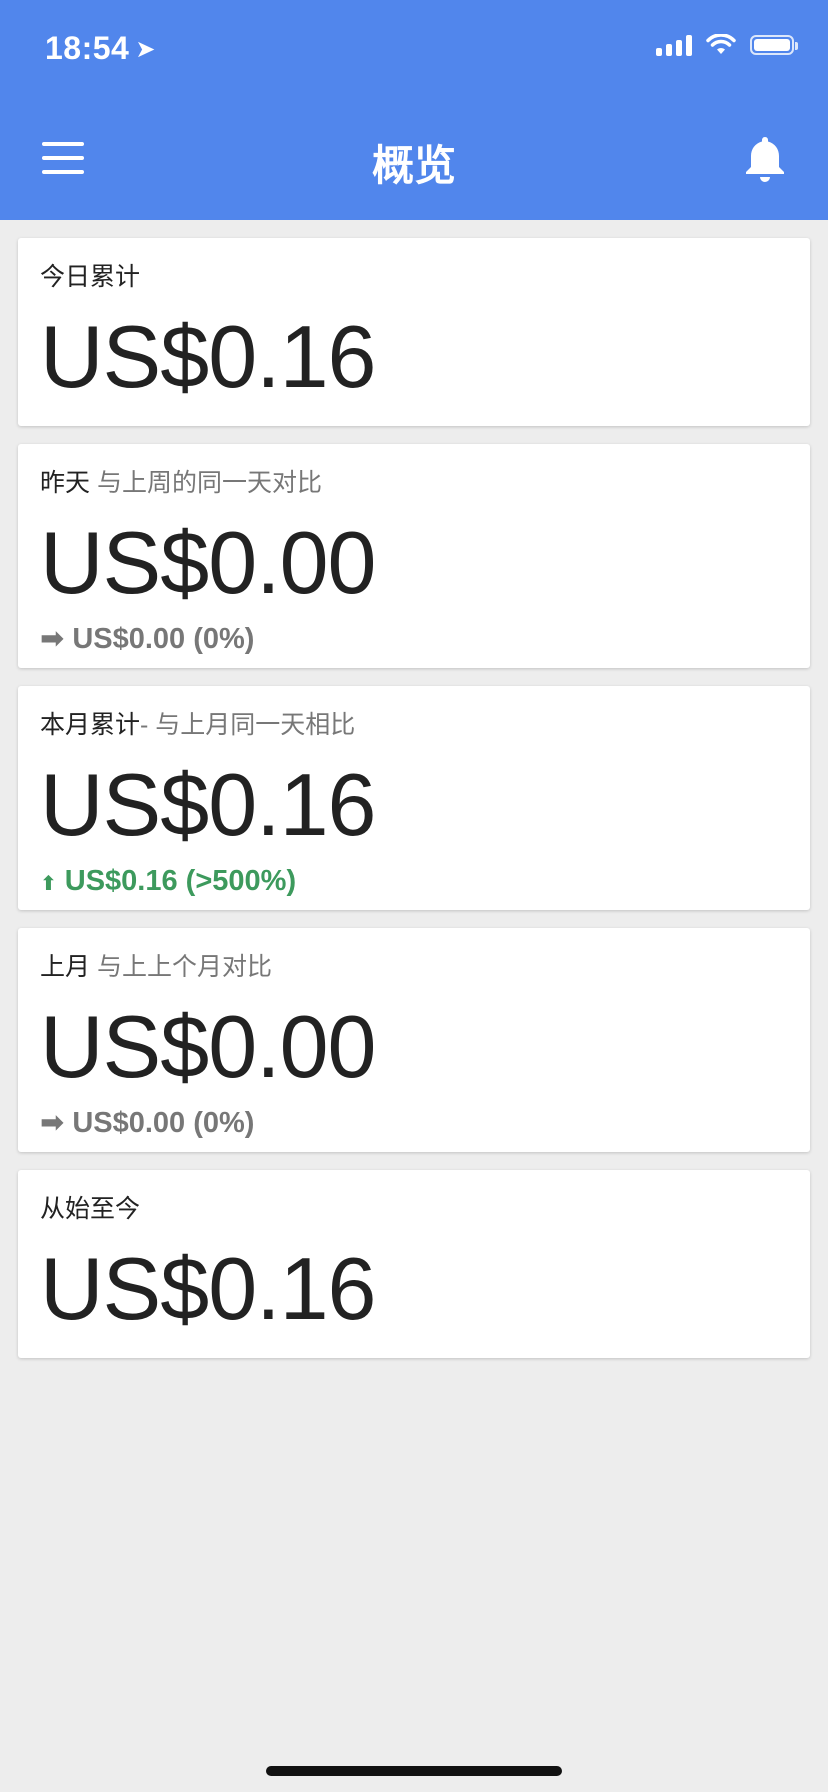 This screenshot has width=828, height=1792. I want to click on page-title: 概览, so click(413, 165).